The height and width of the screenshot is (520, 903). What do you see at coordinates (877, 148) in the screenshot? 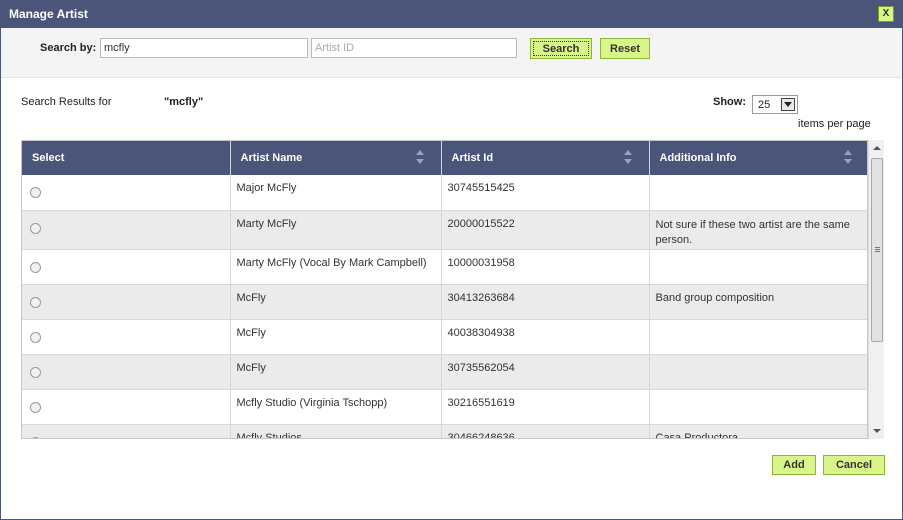
I see `scroll-up-icon` at bounding box center [877, 148].